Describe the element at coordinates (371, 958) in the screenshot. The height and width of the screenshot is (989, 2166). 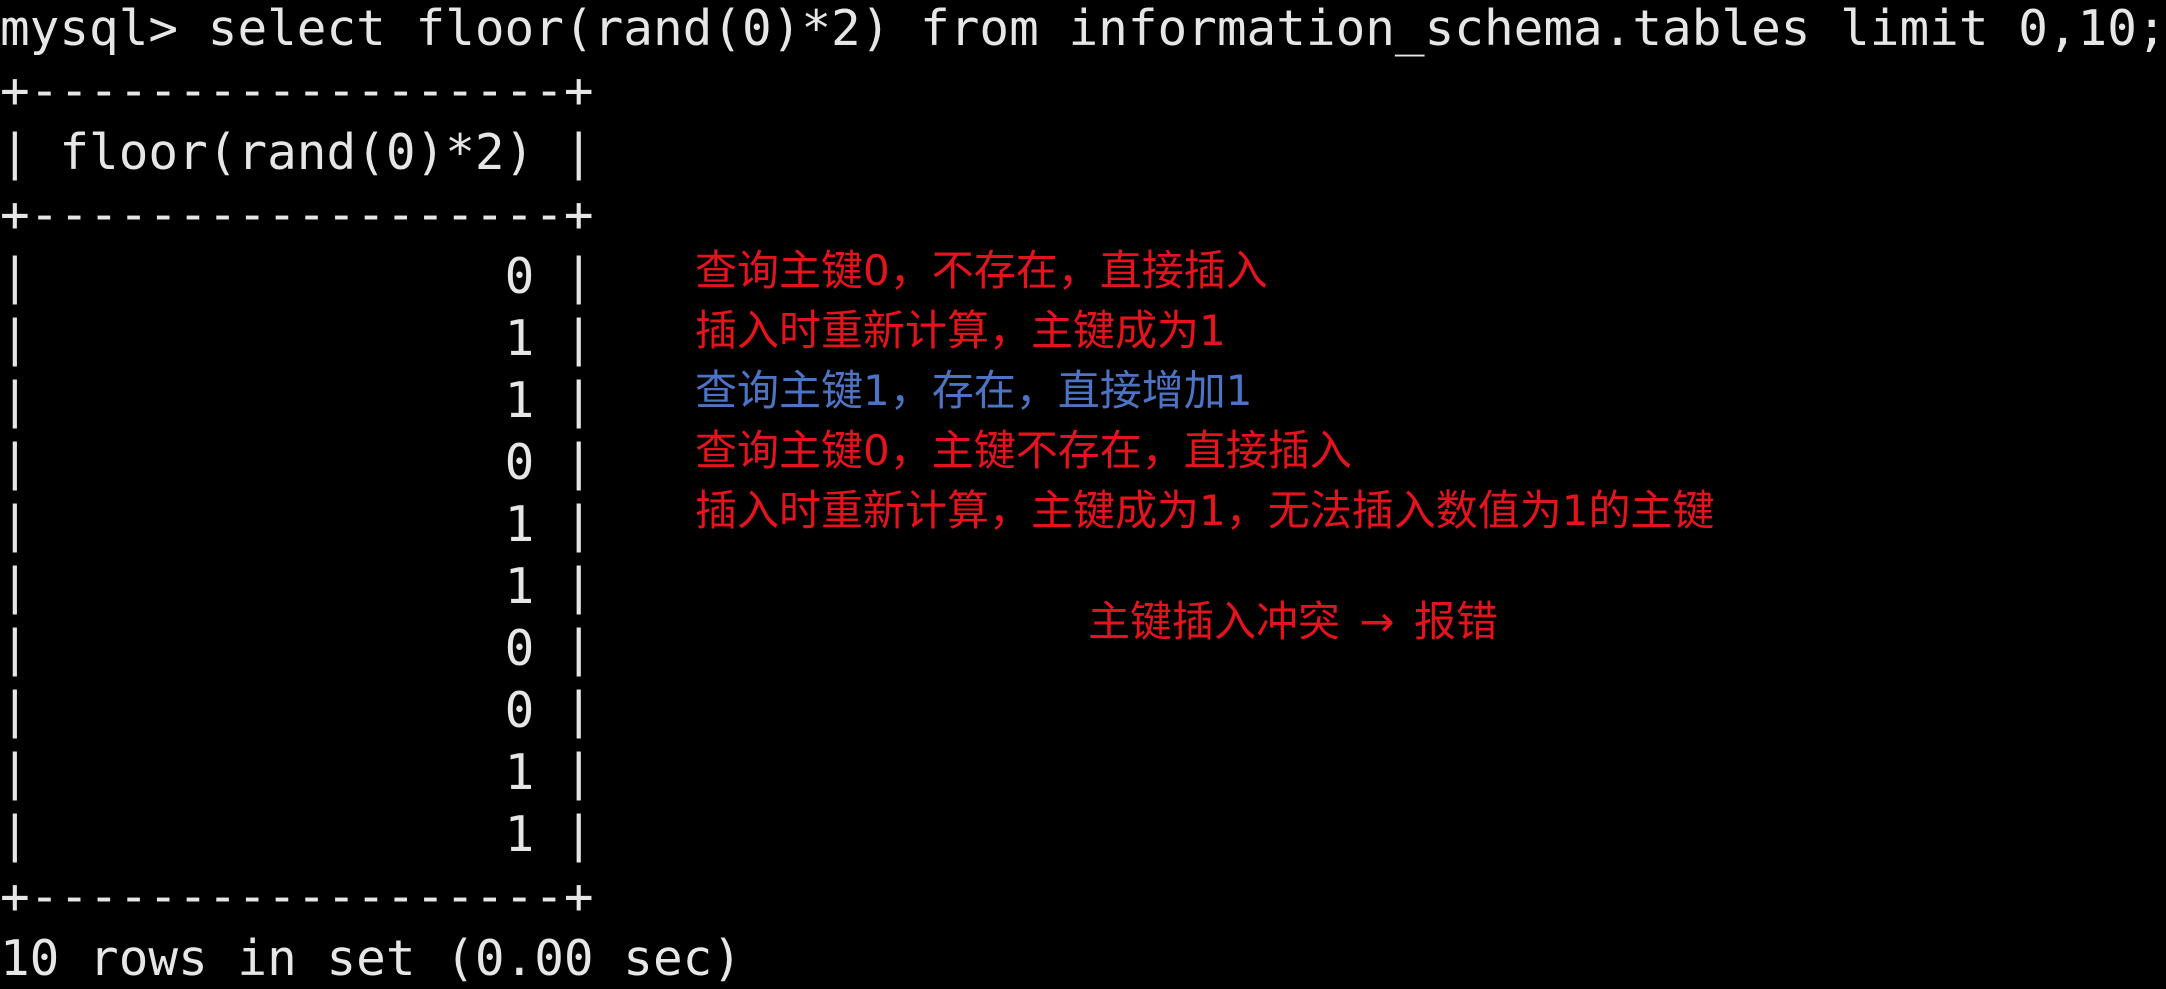
I see `result-summary: 10 rows in set (0.00 sec)` at that location.